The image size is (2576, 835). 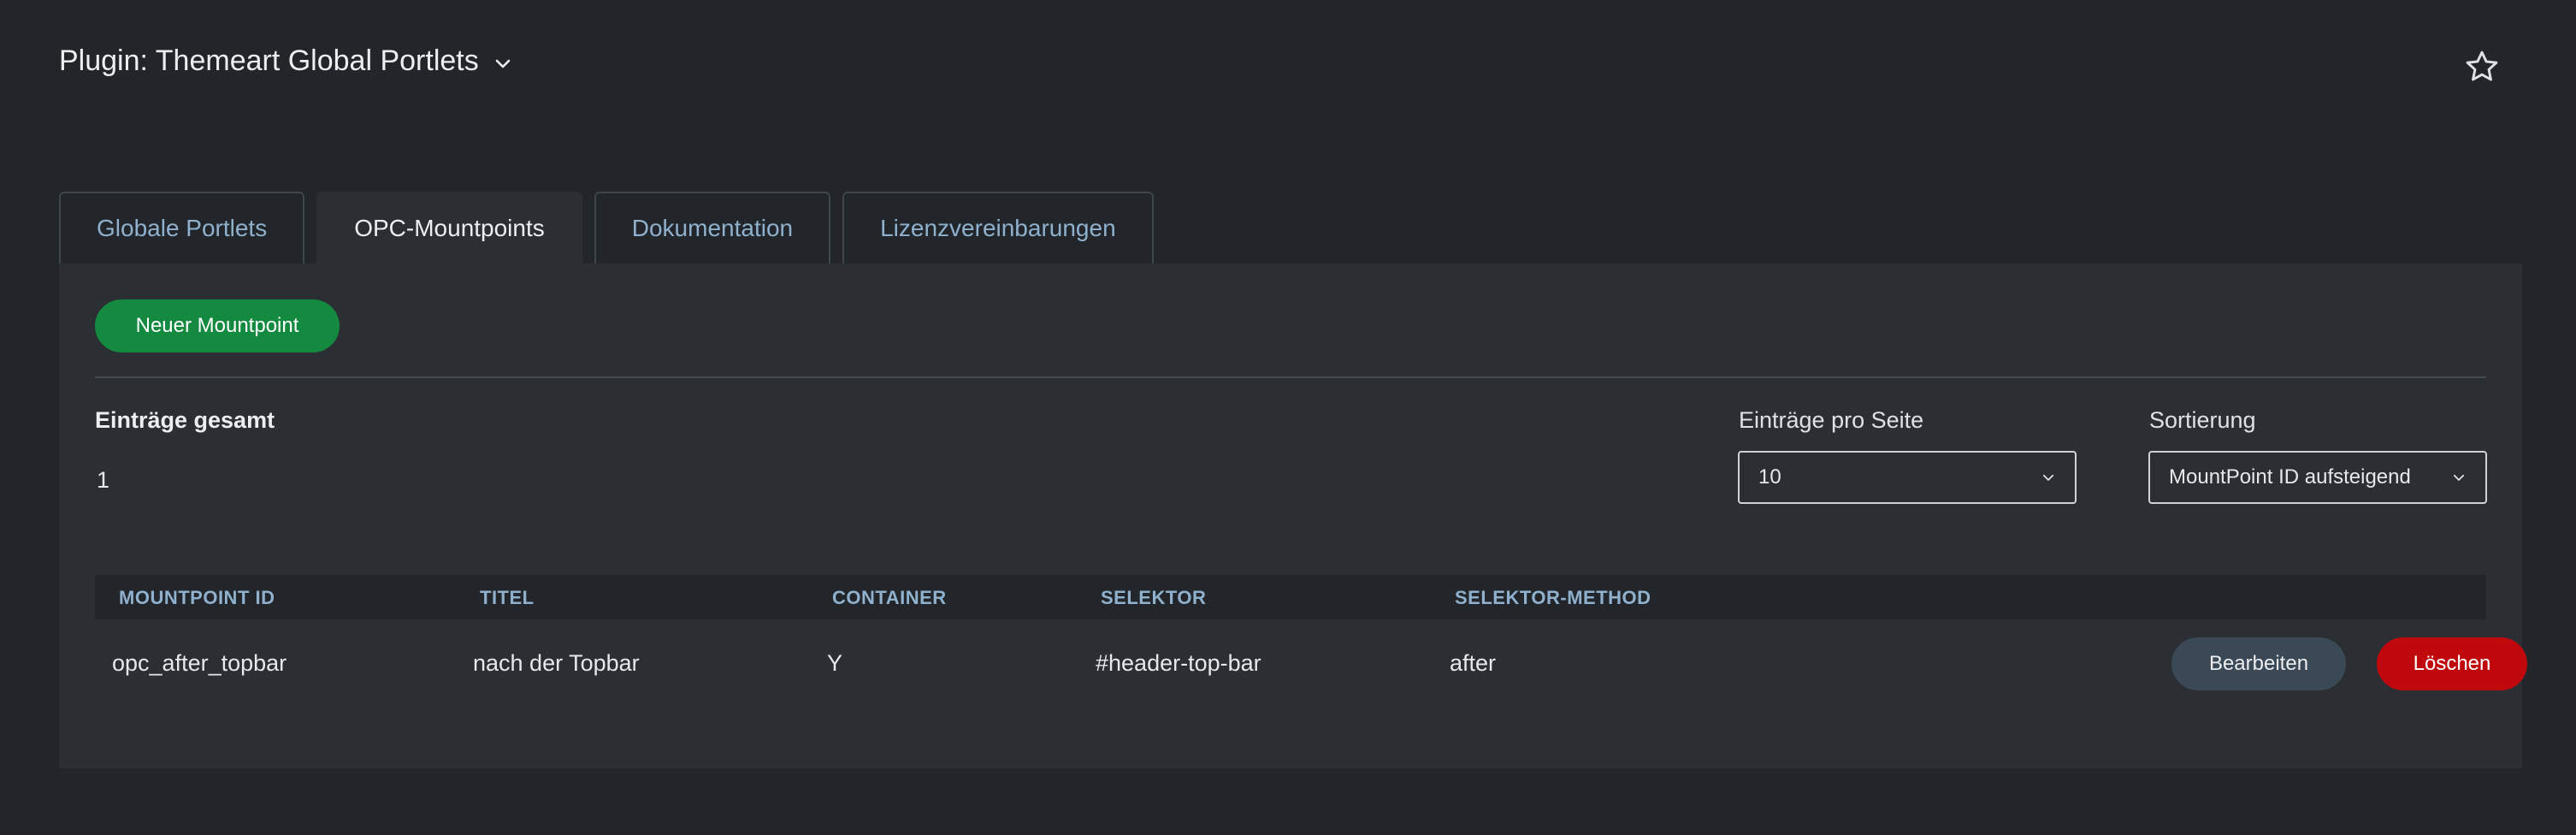 I want to click on cell-container: Y, so click(x=835, y=663).